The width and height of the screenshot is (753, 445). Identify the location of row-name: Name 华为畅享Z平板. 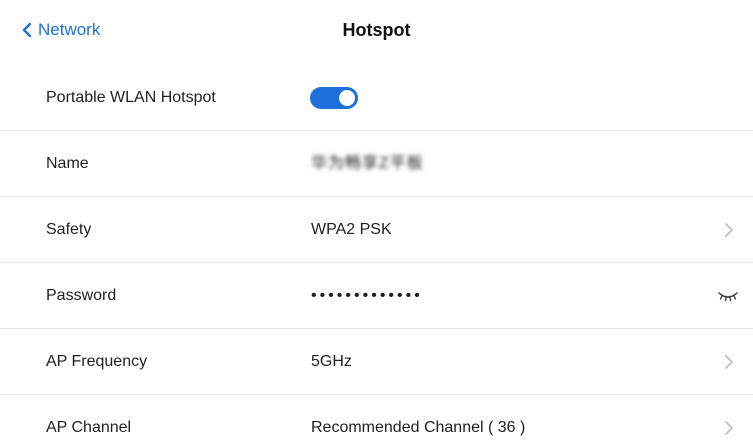
(376, 164).